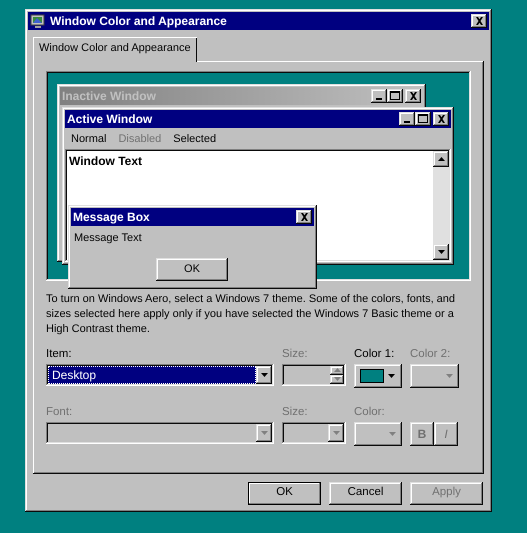  I want to click on field-label: Font:, so click(60, 412).